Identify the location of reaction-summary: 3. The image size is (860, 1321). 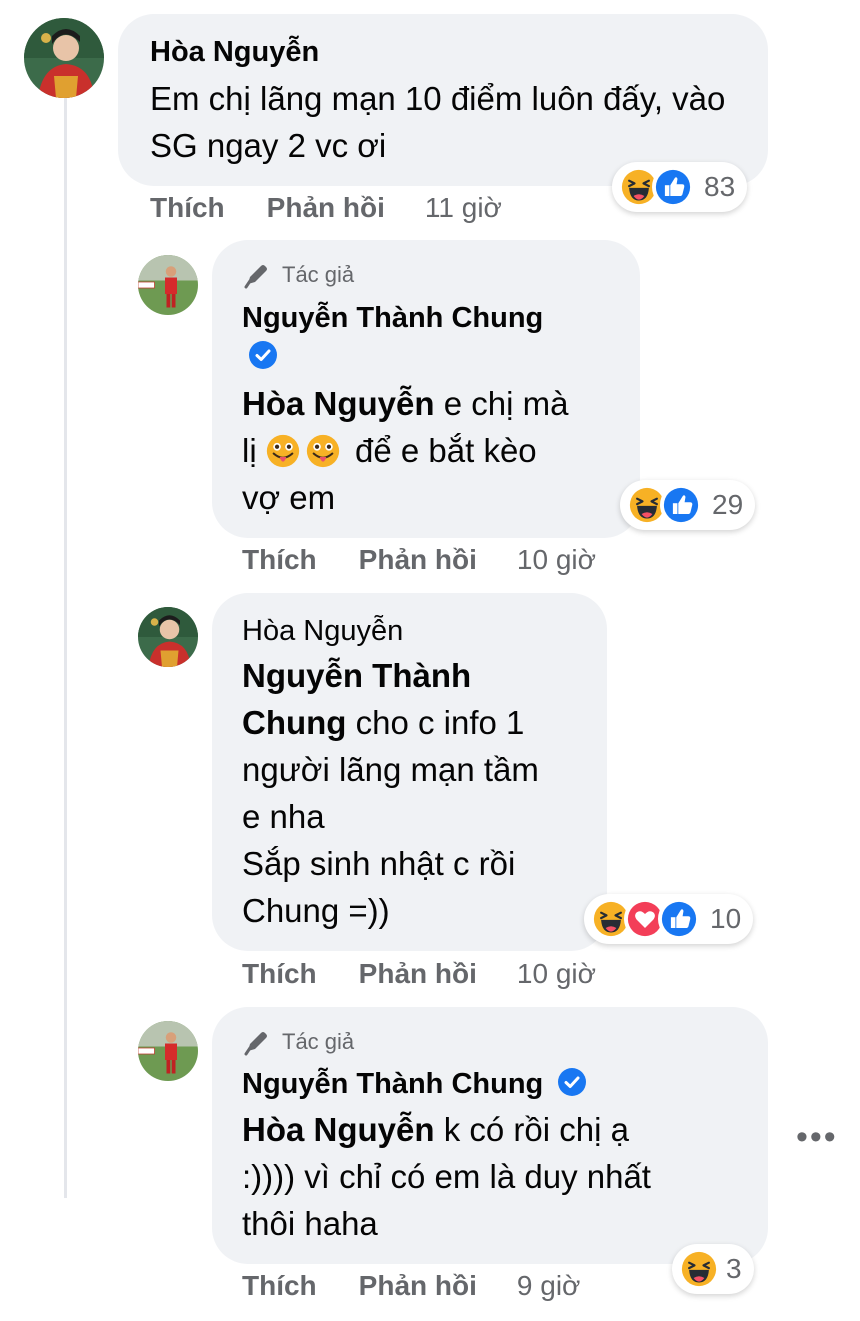
(713, 1269).